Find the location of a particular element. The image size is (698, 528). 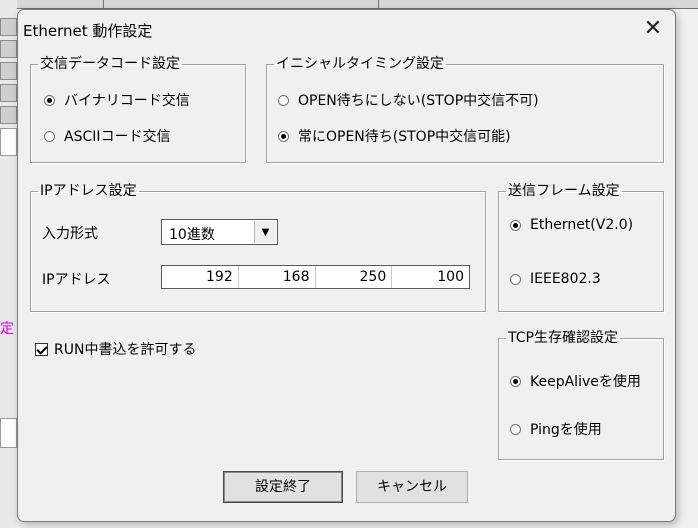

radio-ethernet-v2: Ethernet(V2.0) is located at coordinates (571, 225).